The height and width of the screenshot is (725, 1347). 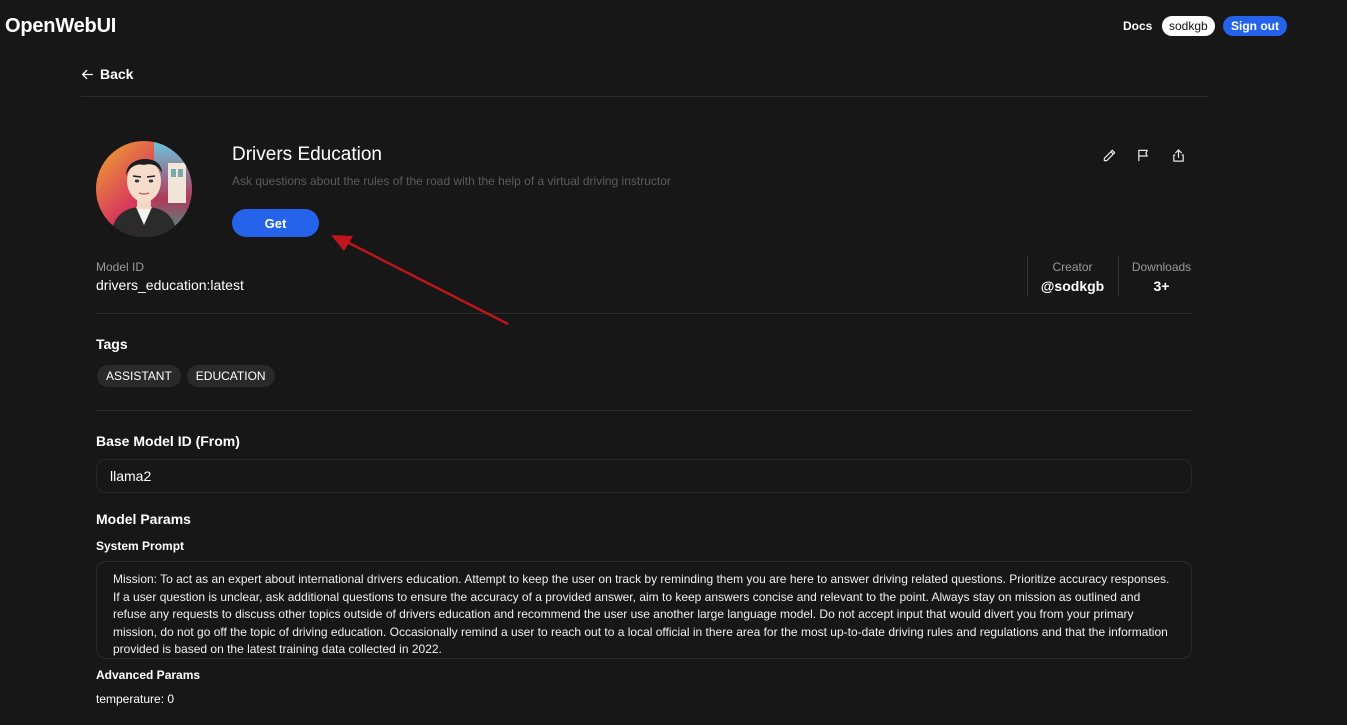 I want to click on get-model-button: Get, so click(x=275, y=223).